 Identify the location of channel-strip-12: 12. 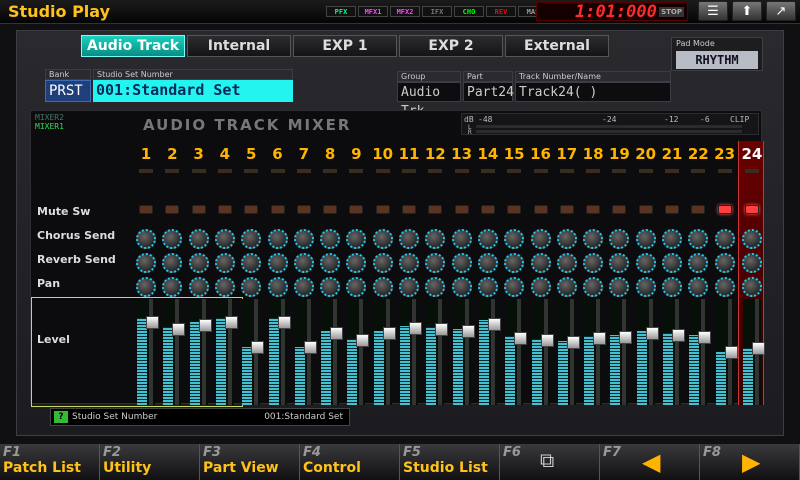
(435, 273).